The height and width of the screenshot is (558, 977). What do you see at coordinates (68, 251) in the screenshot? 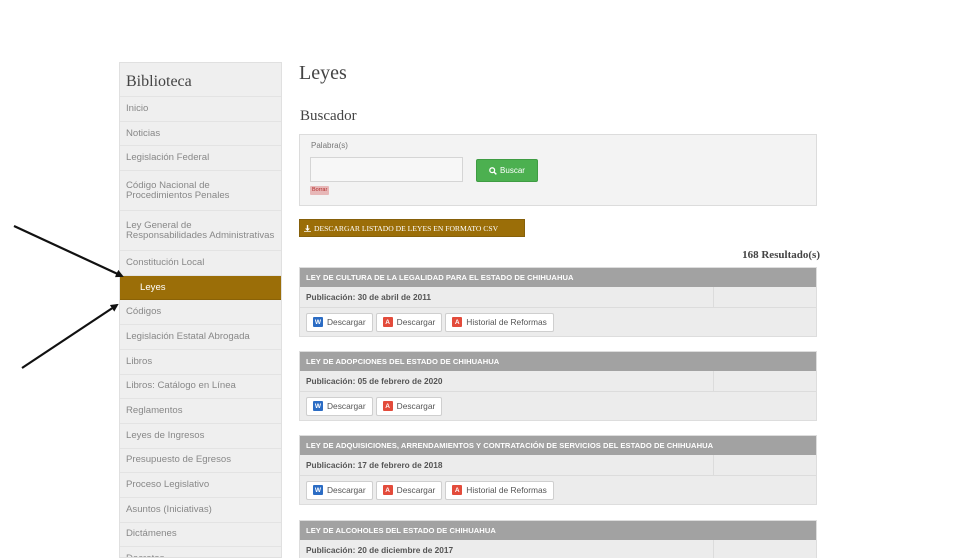
I see `arrow-to-leyes` at bounding box center [68, 251].